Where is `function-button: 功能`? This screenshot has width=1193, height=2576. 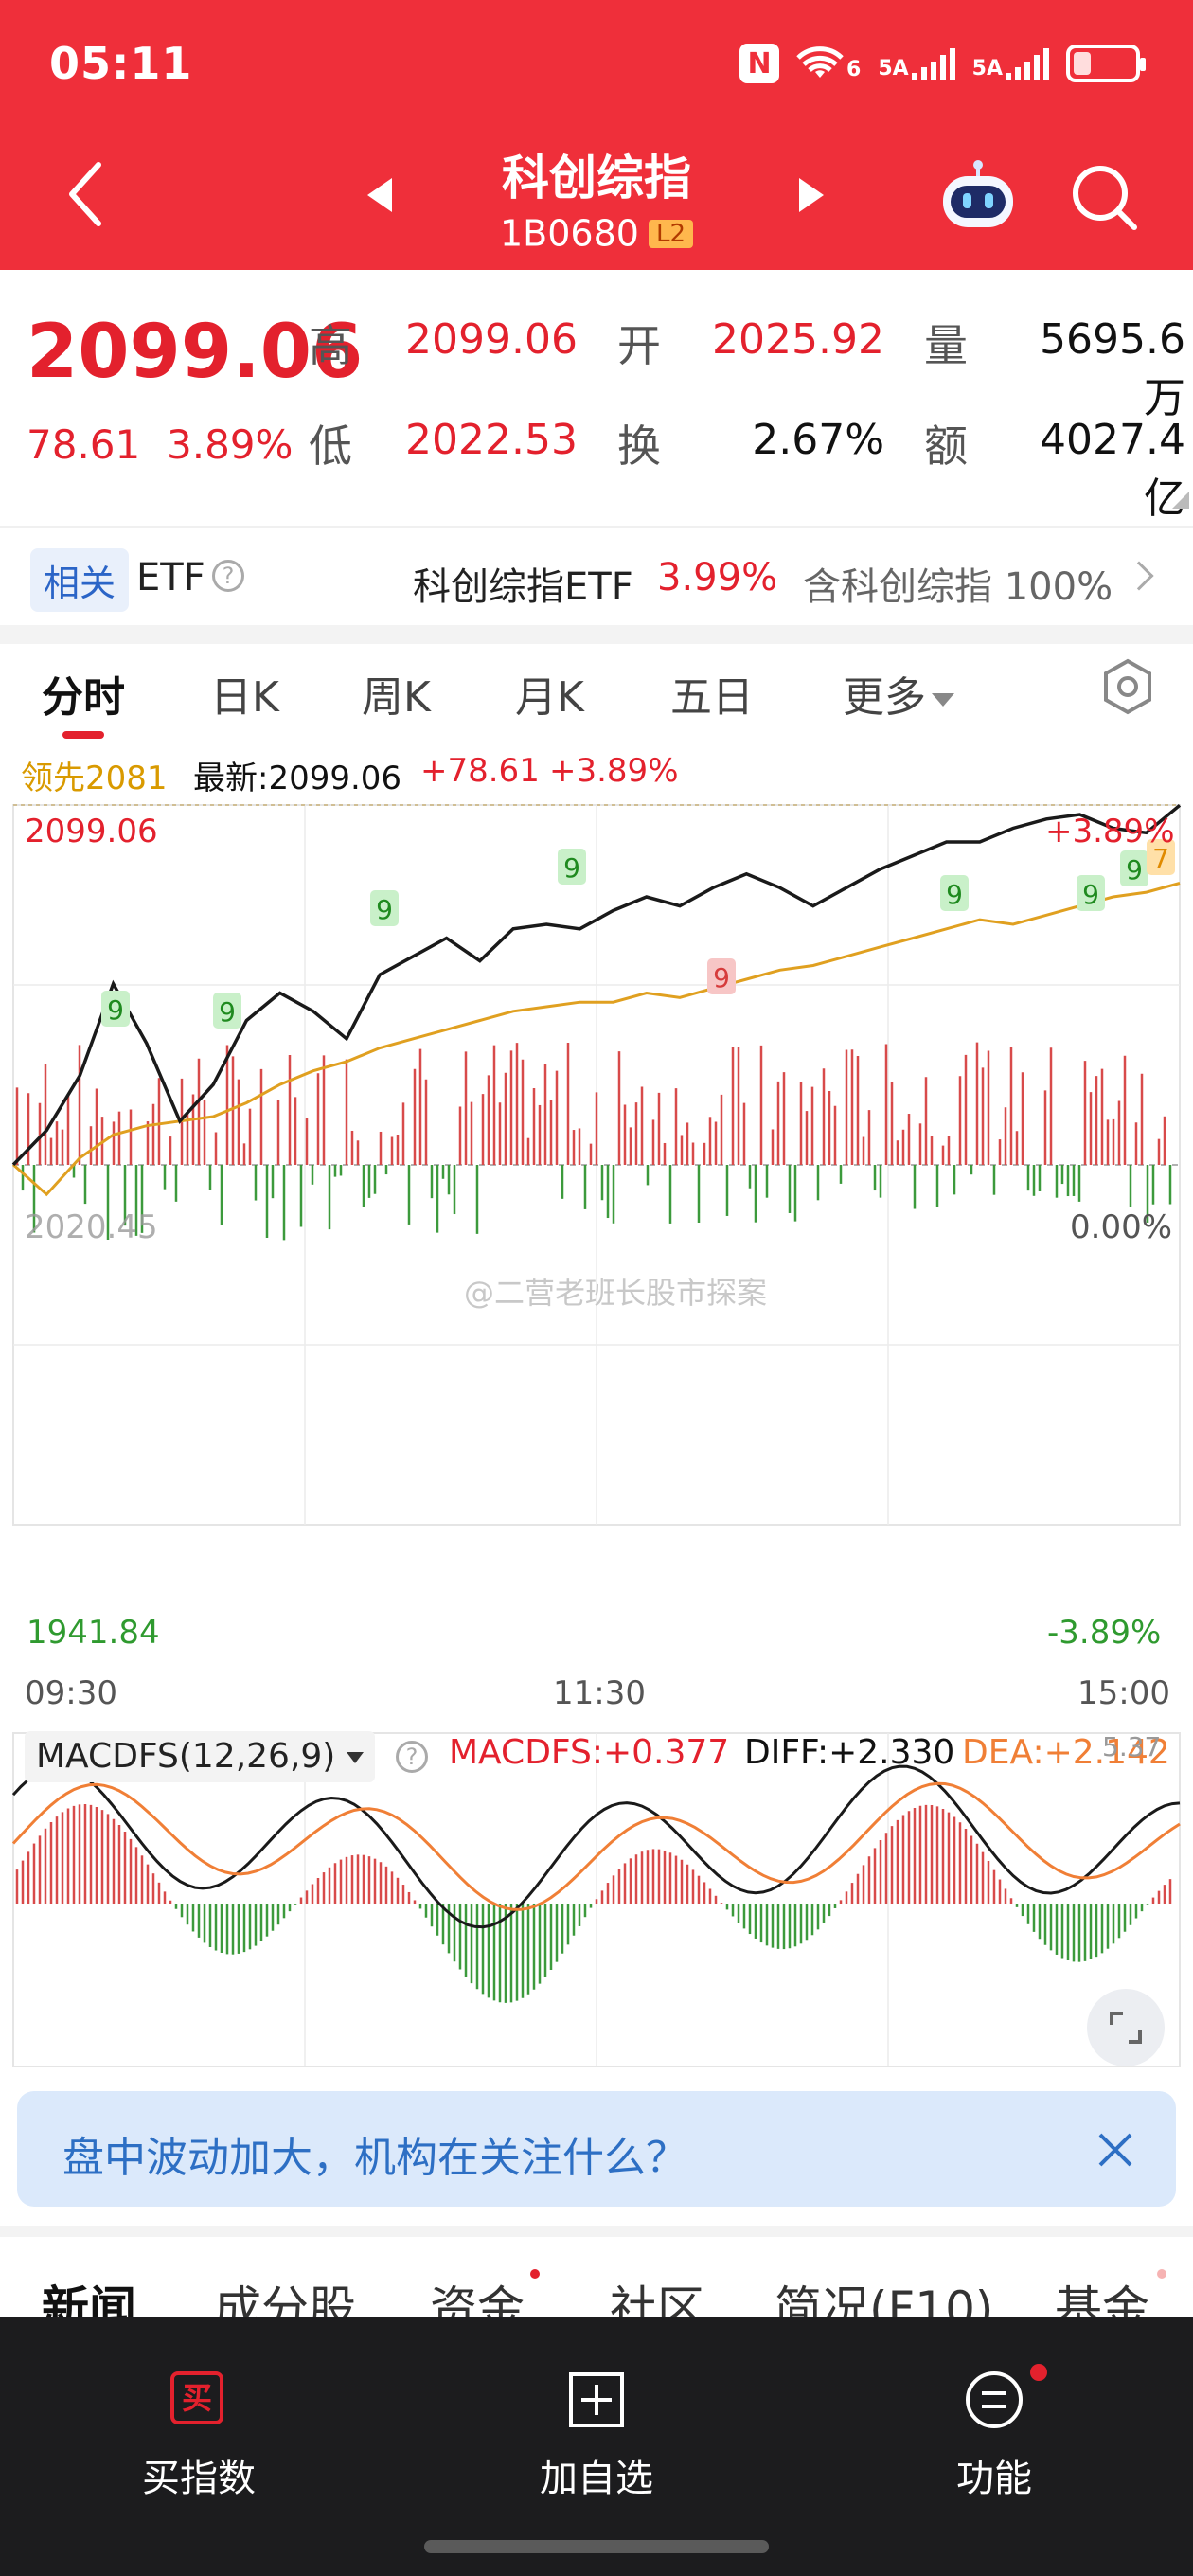
function-button: 功能 is located at coordinates (994, 2411).